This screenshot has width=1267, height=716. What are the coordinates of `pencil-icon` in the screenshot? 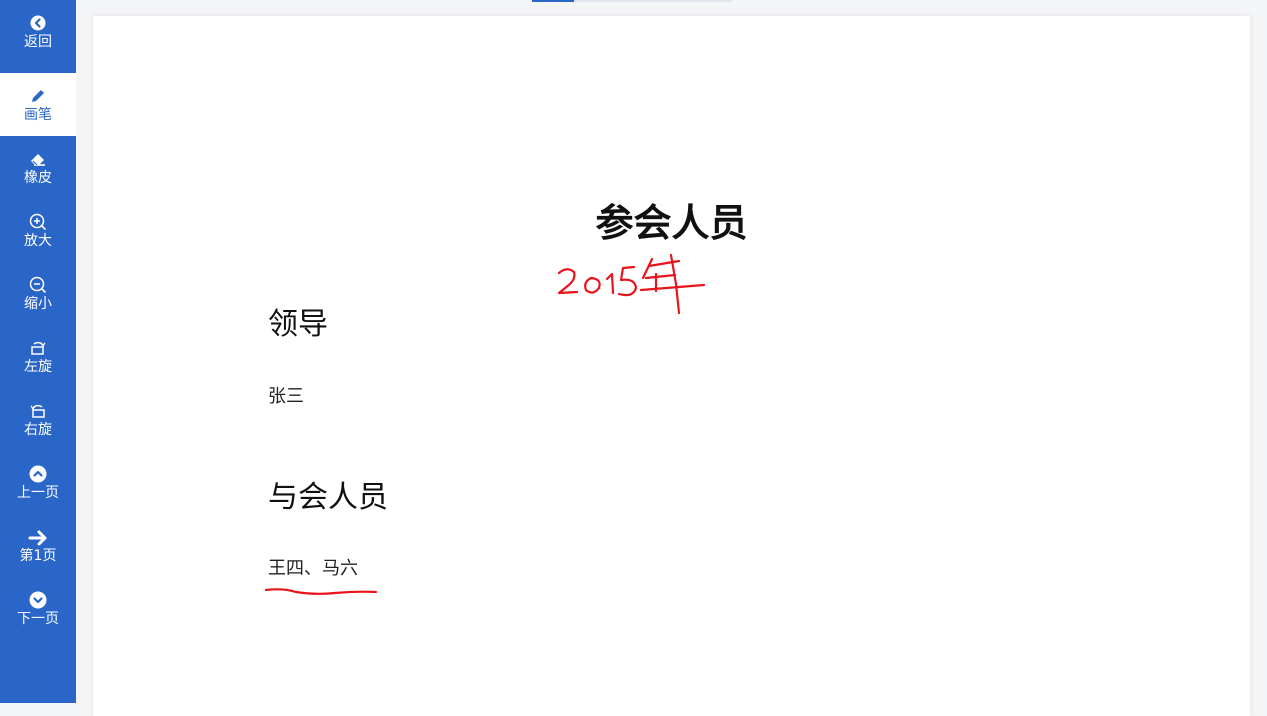 It's located at (38, 96).